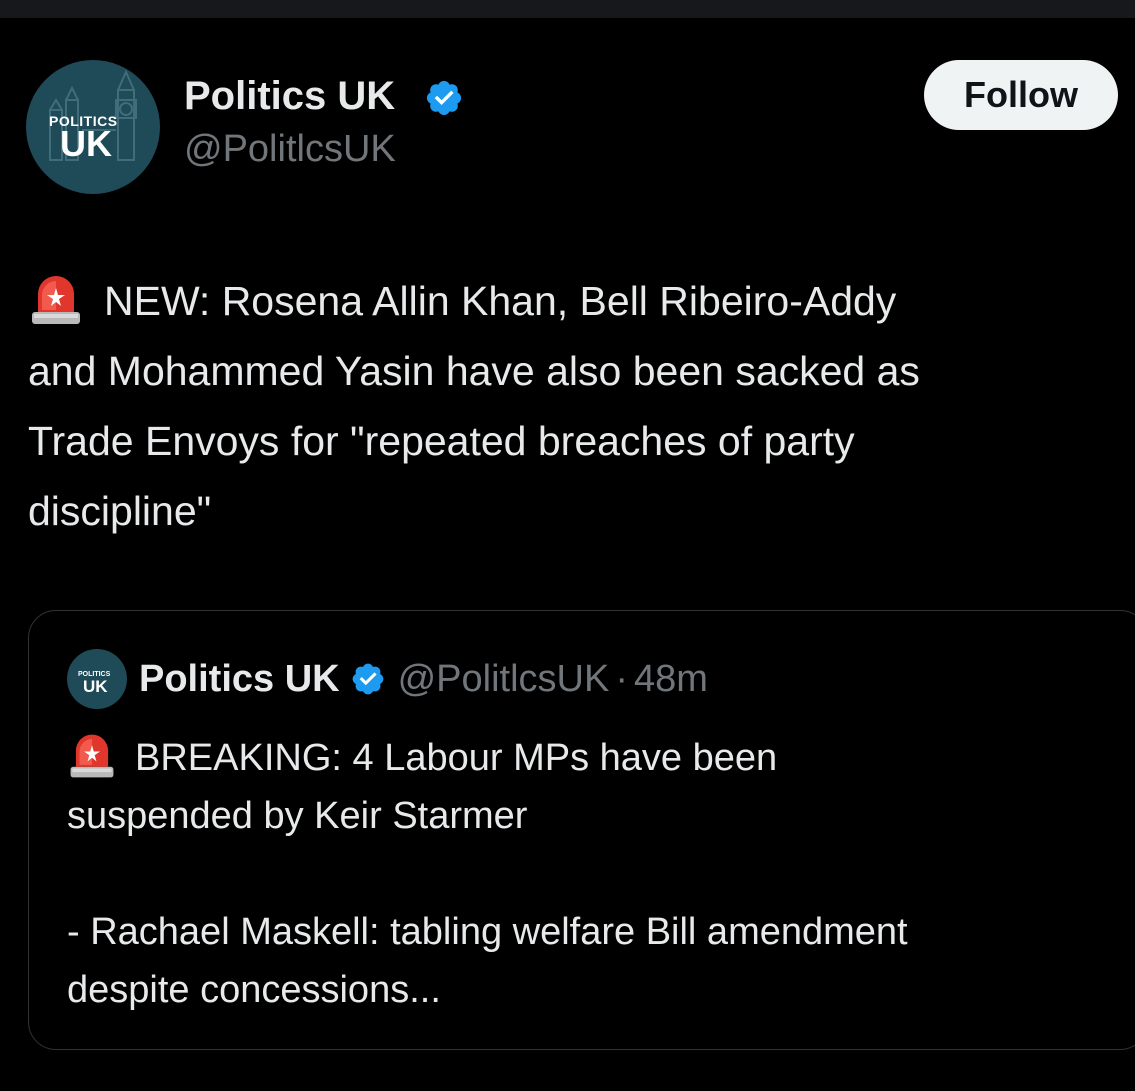 This screenshot has width=1135, height=1091. Describe the element at coordinates (671, 679) in the screenshot. I see `quoted-timestamp: 48m` at that location.